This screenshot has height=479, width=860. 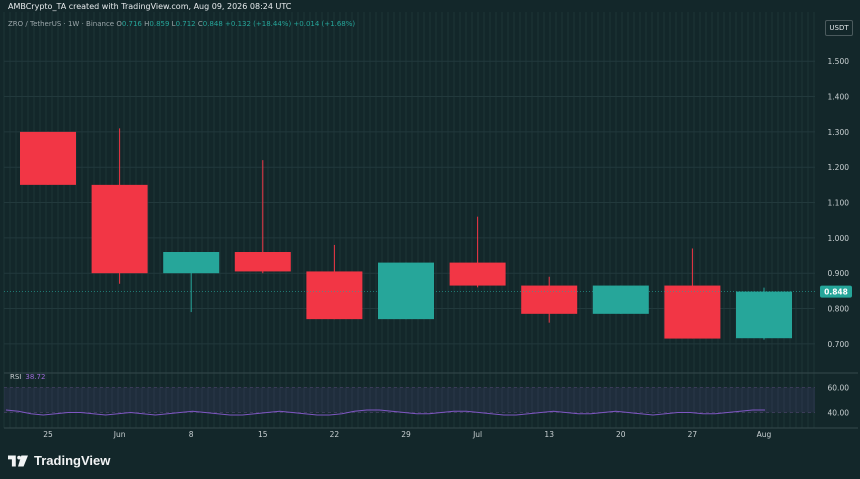 What do you see at coordinates (212, 24) in the screenshot?
I see `close-value: 0.848` at bounding box center [212, 24].